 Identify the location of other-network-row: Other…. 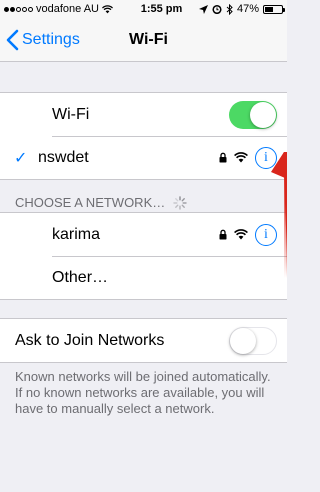
(143, 277).